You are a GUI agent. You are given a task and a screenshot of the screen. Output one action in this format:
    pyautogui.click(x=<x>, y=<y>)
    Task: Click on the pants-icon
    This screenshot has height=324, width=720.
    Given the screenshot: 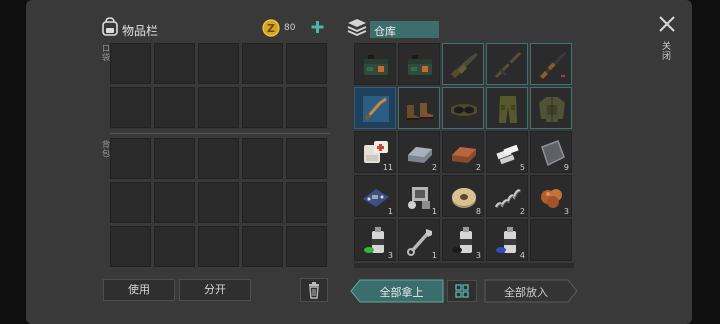 What is the action you would take?
    pyautogui.click(x=508, y=109)
    